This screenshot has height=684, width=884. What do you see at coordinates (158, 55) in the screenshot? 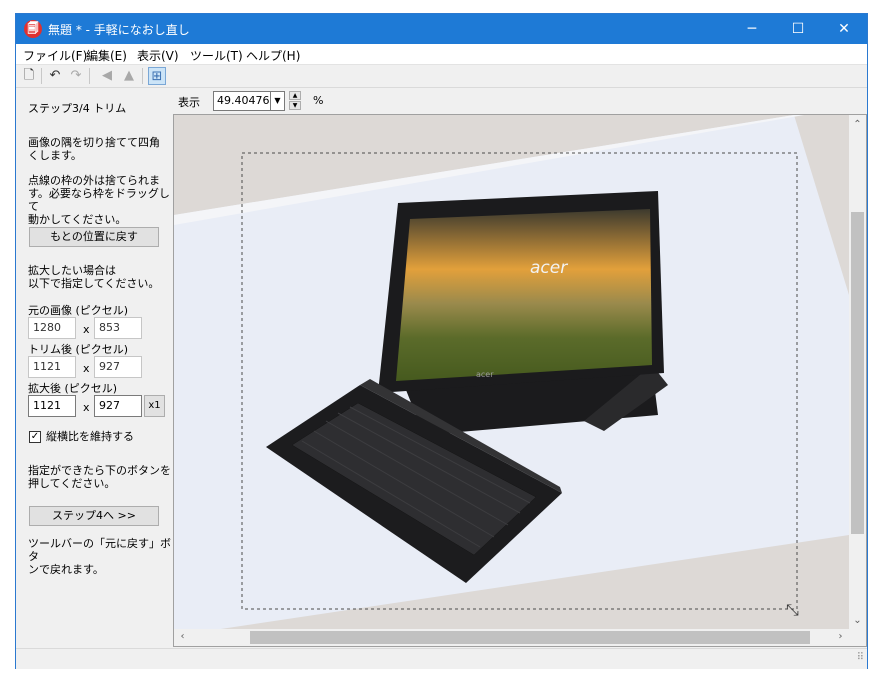
I see `menu-view: 表示(V)` at bounding box center [158, 55].